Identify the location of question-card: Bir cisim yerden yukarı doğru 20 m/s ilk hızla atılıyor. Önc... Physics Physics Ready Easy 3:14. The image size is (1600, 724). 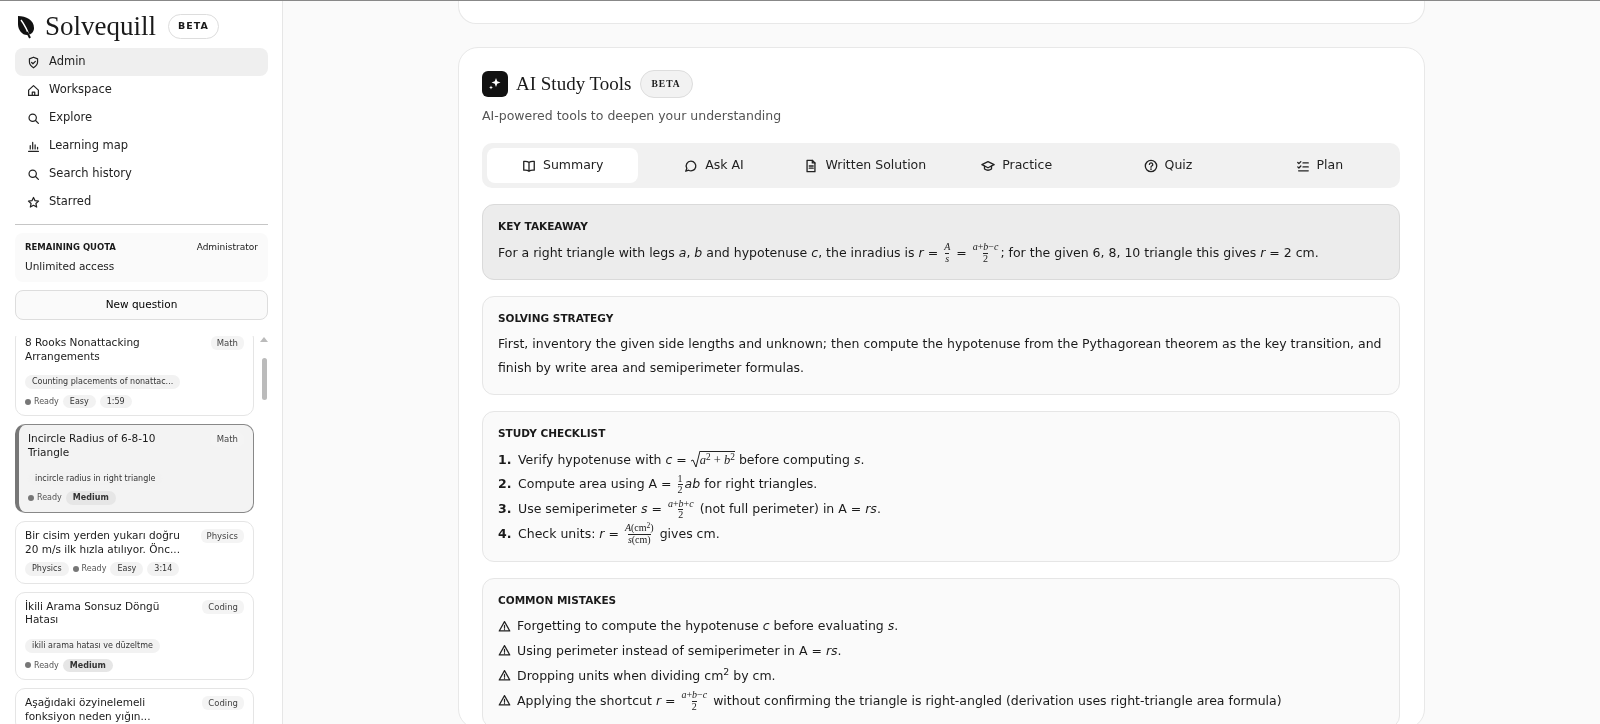
(134, 552).